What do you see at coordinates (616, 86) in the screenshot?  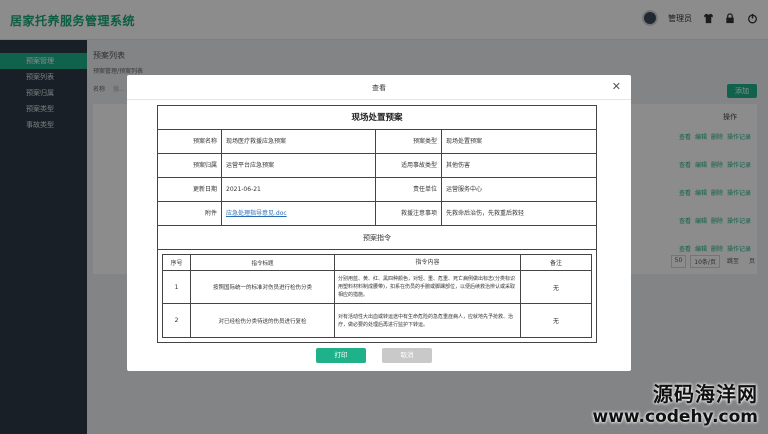 I see `close-icon: ✕` at bounding box center [616, 86].